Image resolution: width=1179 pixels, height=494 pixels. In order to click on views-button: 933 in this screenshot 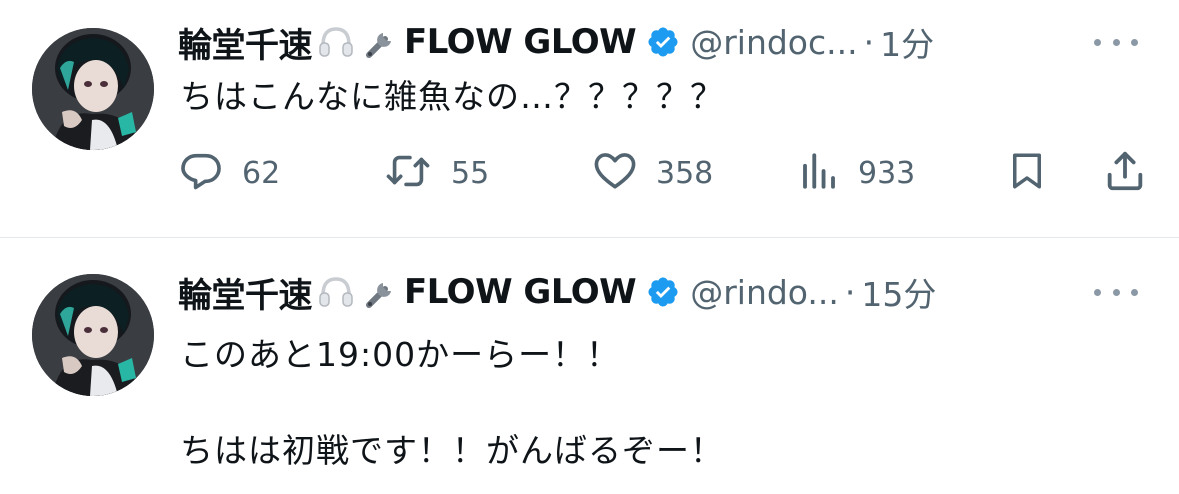, I will do `click(856, 173)`.